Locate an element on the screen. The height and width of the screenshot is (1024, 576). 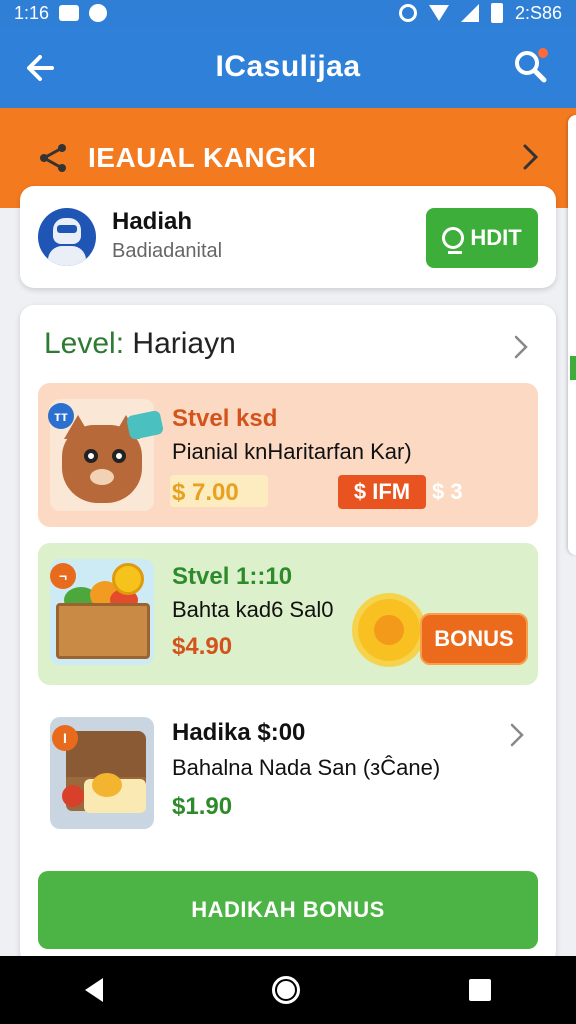
user-icon is located at coordinates (453, 240).